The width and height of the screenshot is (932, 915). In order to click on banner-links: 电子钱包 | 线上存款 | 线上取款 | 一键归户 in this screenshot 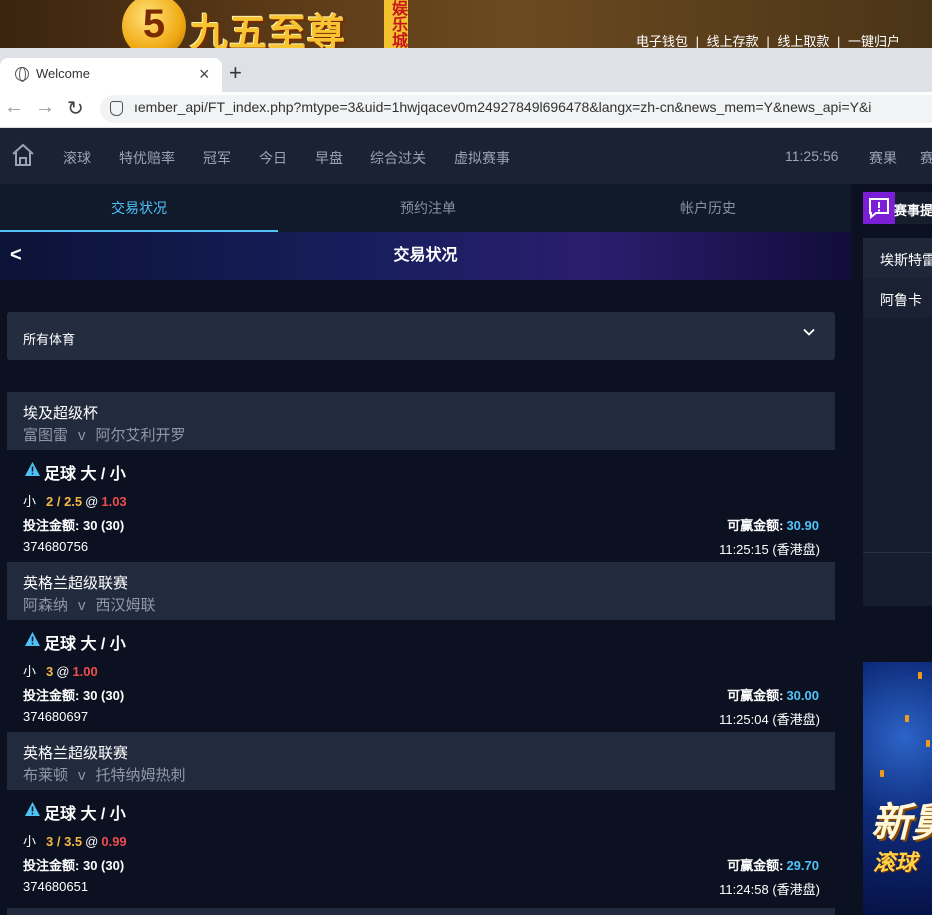, I will do `click(768, 39)`.